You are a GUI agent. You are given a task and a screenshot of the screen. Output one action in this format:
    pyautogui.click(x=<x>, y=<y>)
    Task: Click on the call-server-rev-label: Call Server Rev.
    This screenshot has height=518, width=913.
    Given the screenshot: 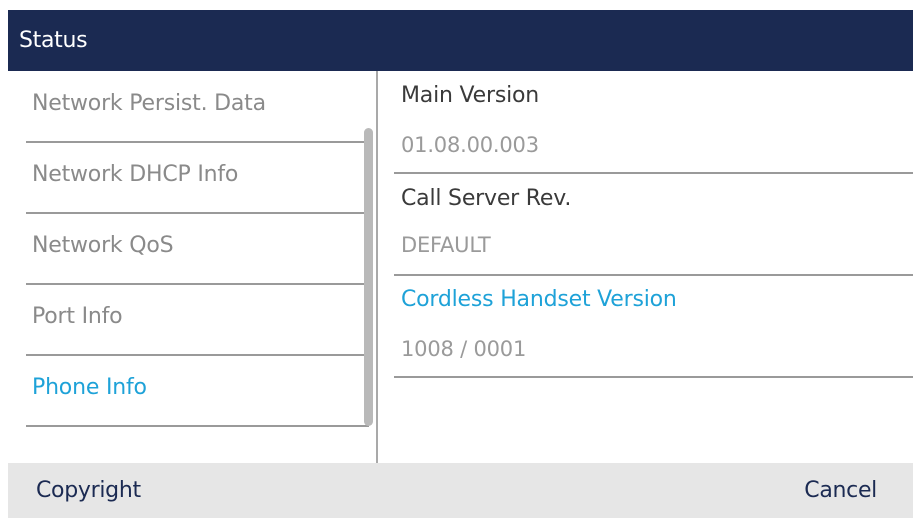 What is the action you would take?
    pyautogui.click(x=486, y=198)
    